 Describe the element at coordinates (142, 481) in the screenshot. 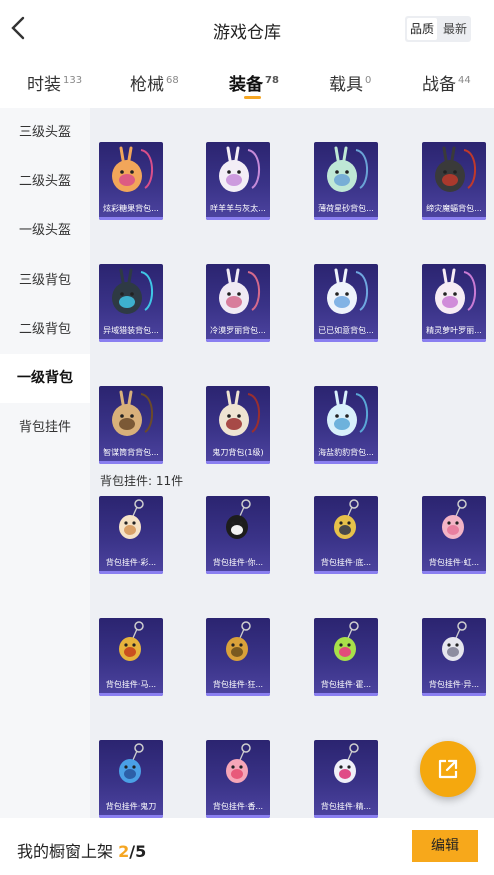

I see `section-label: 背包挂件: 11件` at that location.